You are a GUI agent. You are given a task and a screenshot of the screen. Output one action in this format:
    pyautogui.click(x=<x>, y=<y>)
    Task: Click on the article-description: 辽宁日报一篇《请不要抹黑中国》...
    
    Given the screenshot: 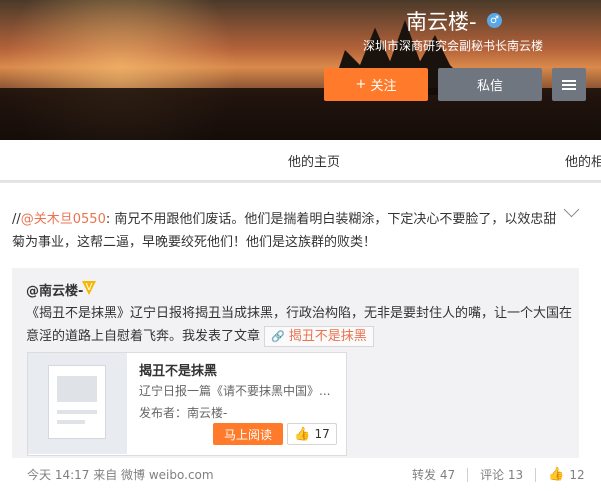 What is the action you would take?
    pyautogui.click(x=235, y=391)
    